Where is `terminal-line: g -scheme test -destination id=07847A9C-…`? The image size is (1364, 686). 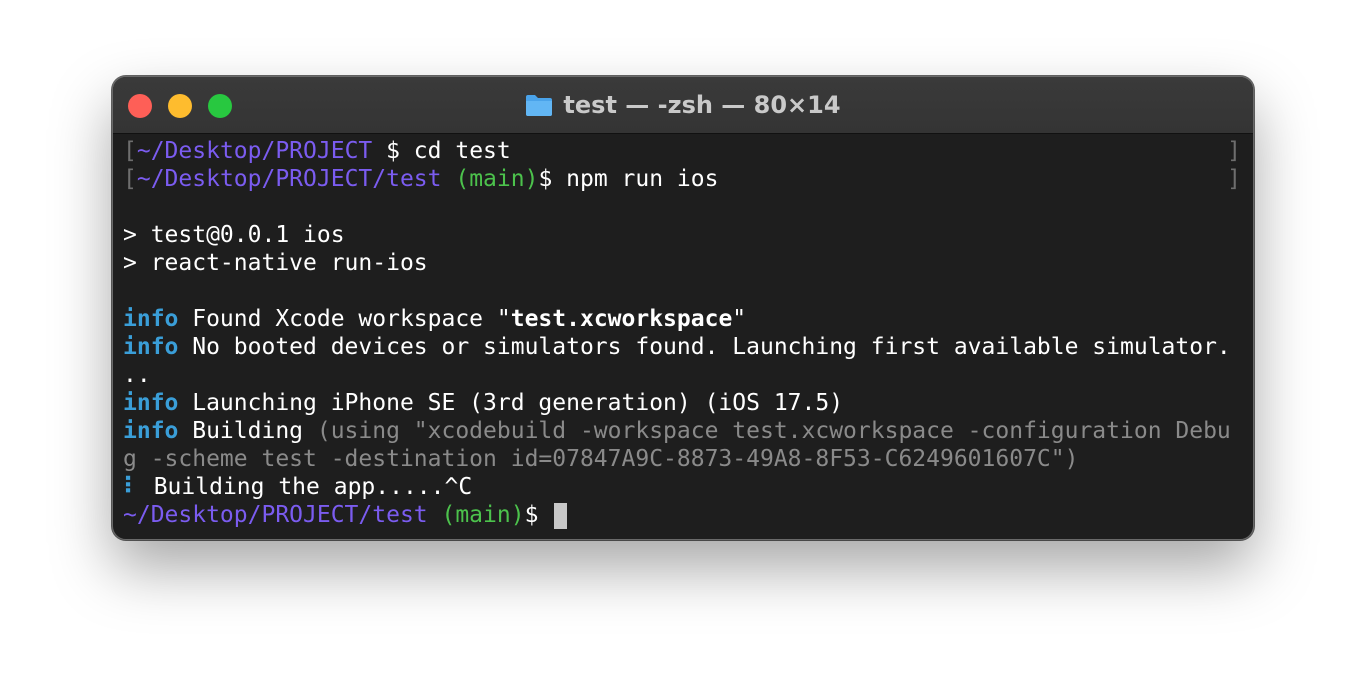 terminal-line: g -scheme test -destination id=07847A9C-… is located at coordinates (601, 459).